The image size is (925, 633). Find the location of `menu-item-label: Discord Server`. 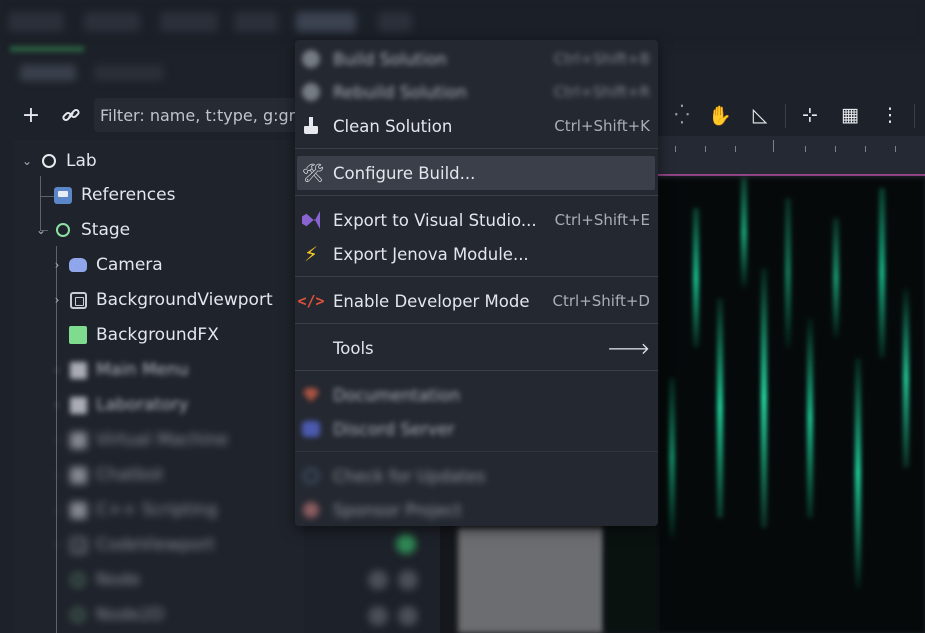

menu-item-label: Discord Server is located at coordinates (394, 429).